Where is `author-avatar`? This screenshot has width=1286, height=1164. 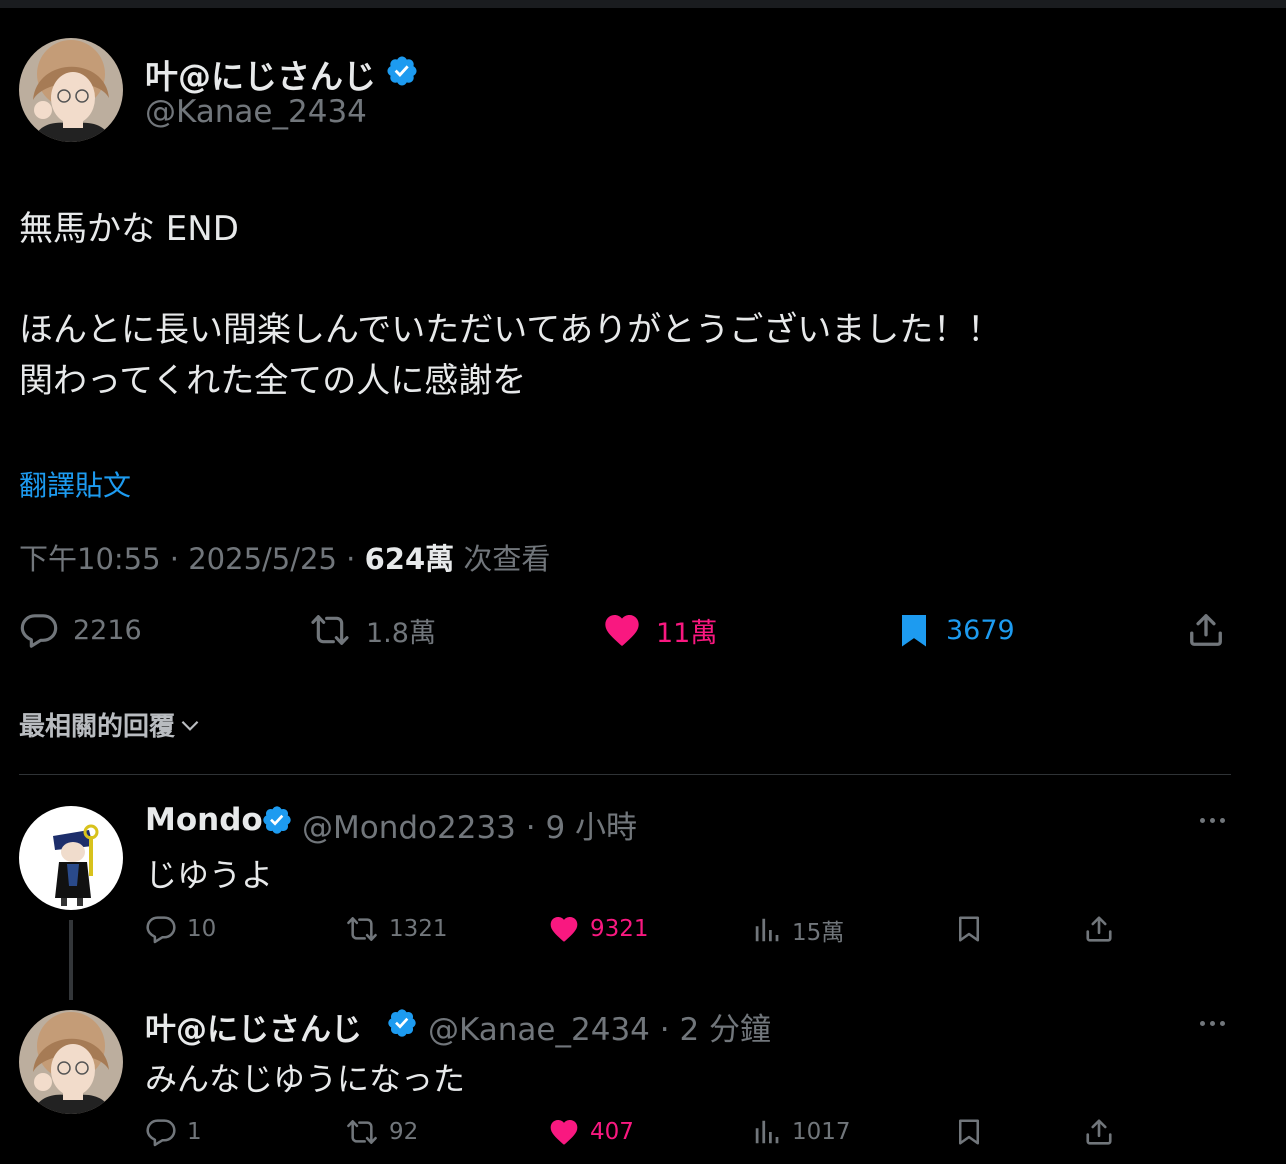 author-avatar is located at coordinates (71, 90).